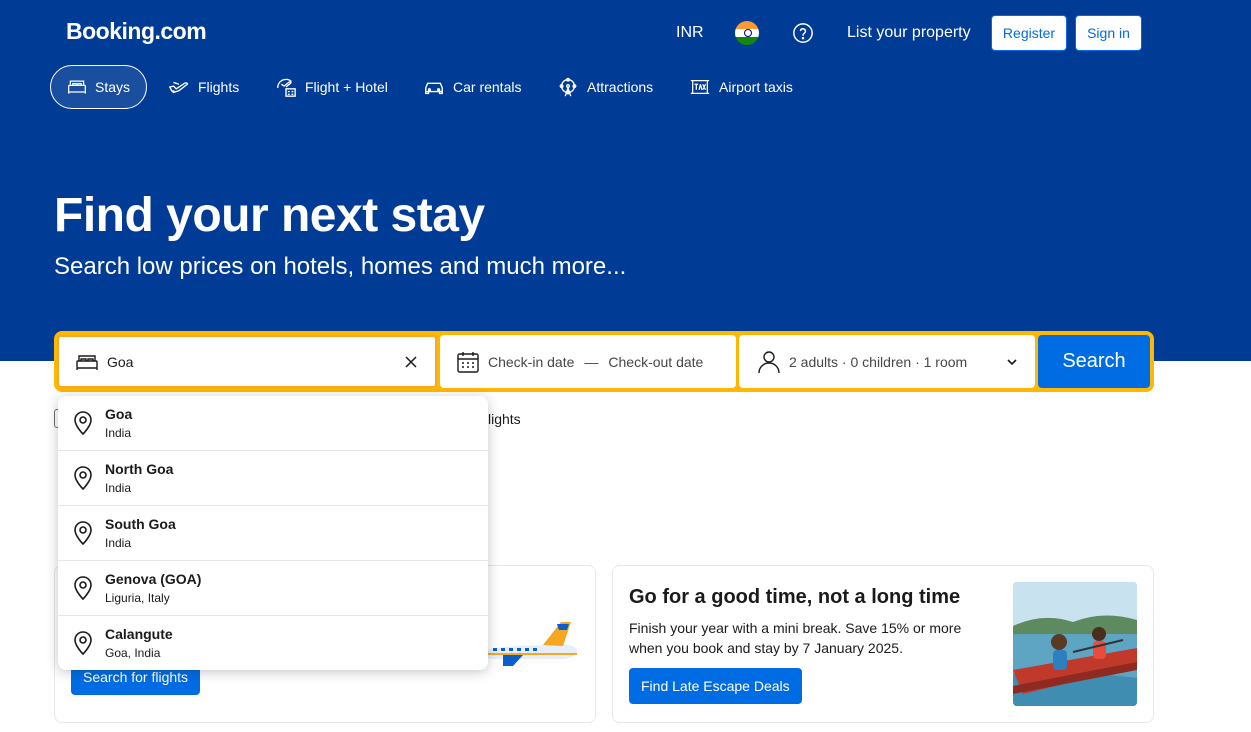 This screenshot has height=732, width=1251. Describe the element at coordinates (528, 644) in the screenshot. I see `airplane-illustration` at that location.